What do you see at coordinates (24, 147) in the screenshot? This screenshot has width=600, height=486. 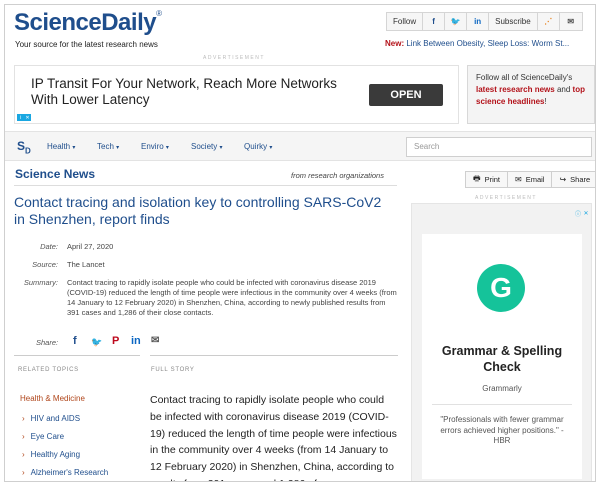 I see `nav-logo: SD` at bounding box center [24, 147].